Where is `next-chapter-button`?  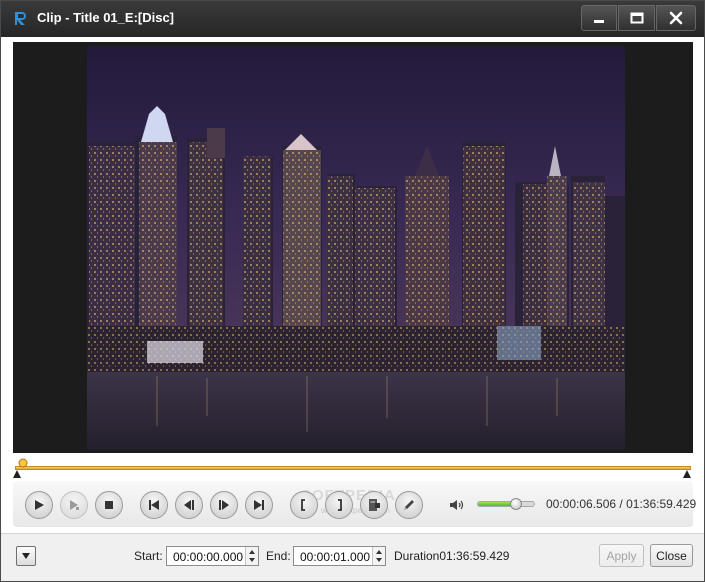
next-chapter-button is located at coordinates (259, 505).